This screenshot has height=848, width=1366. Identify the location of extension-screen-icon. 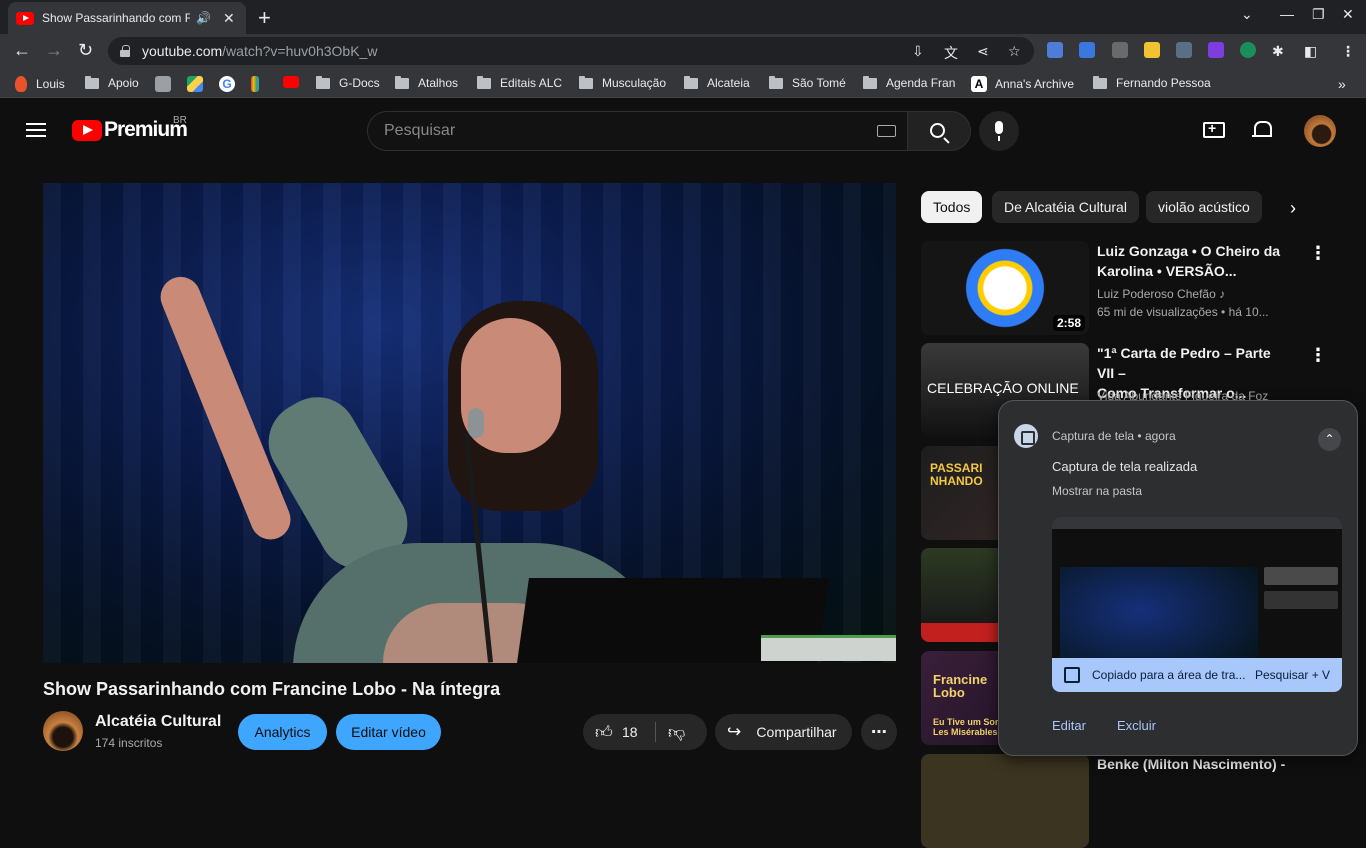
(1055, 50).